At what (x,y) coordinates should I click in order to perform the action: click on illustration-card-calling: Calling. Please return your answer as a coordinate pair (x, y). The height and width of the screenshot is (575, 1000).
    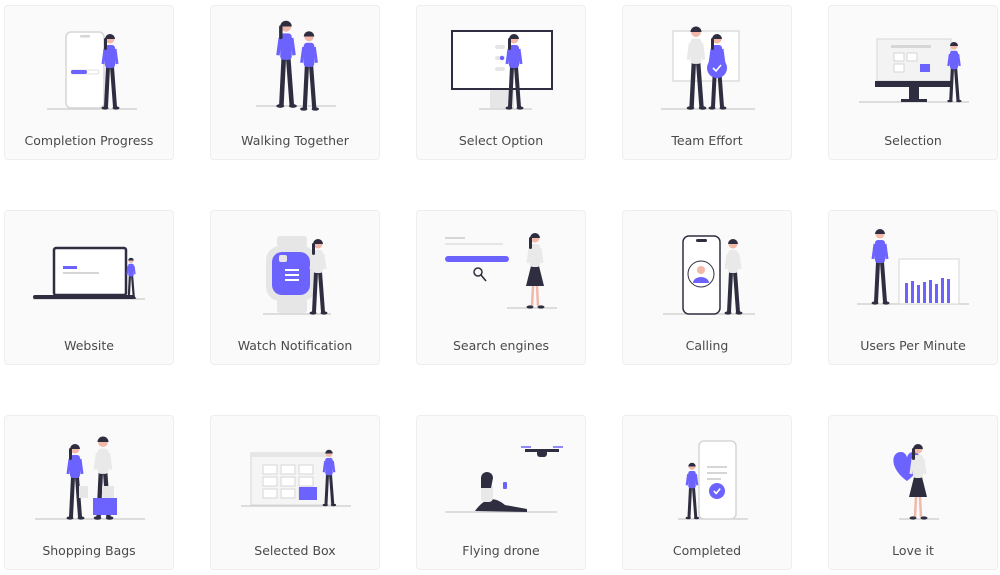
    Looking at the image, I should click on (707, 287).